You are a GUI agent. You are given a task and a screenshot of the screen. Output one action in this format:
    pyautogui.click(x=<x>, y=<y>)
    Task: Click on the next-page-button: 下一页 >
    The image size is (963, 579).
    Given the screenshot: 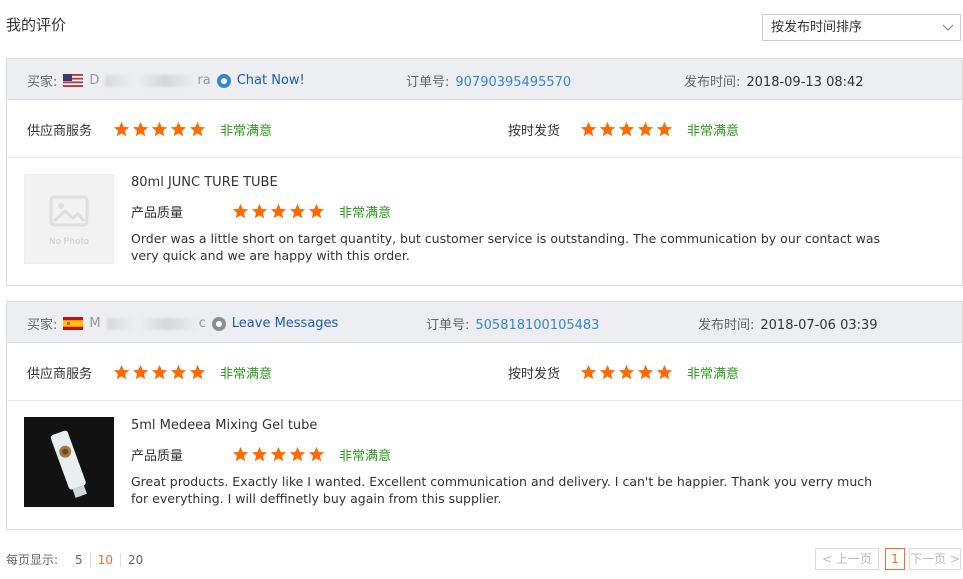 What is the action you would take?
    pyautogui.click(x=935, y=559)
    